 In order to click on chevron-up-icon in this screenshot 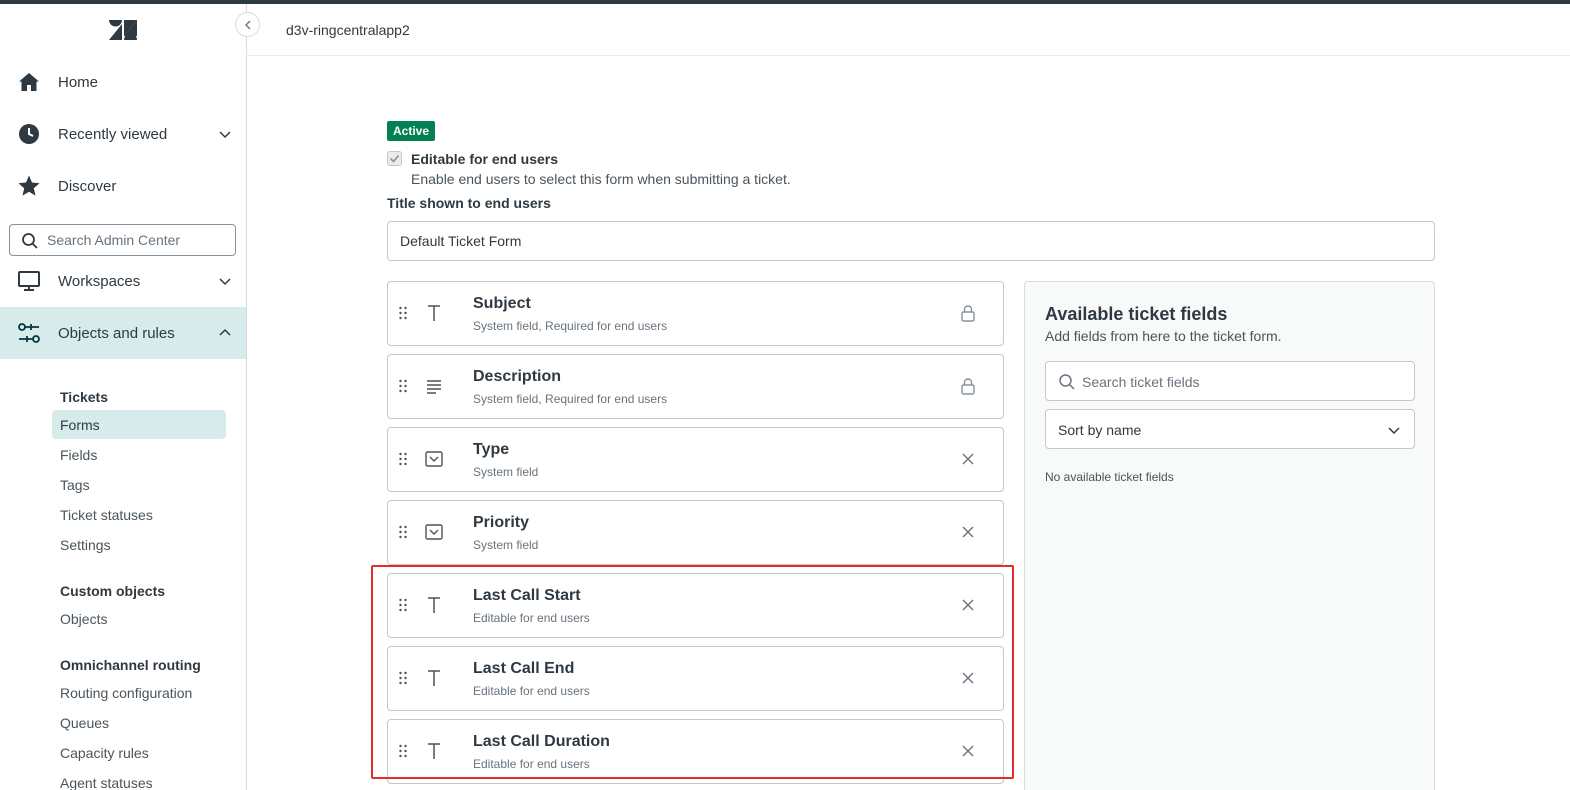, I will do `click(225, 333)`.